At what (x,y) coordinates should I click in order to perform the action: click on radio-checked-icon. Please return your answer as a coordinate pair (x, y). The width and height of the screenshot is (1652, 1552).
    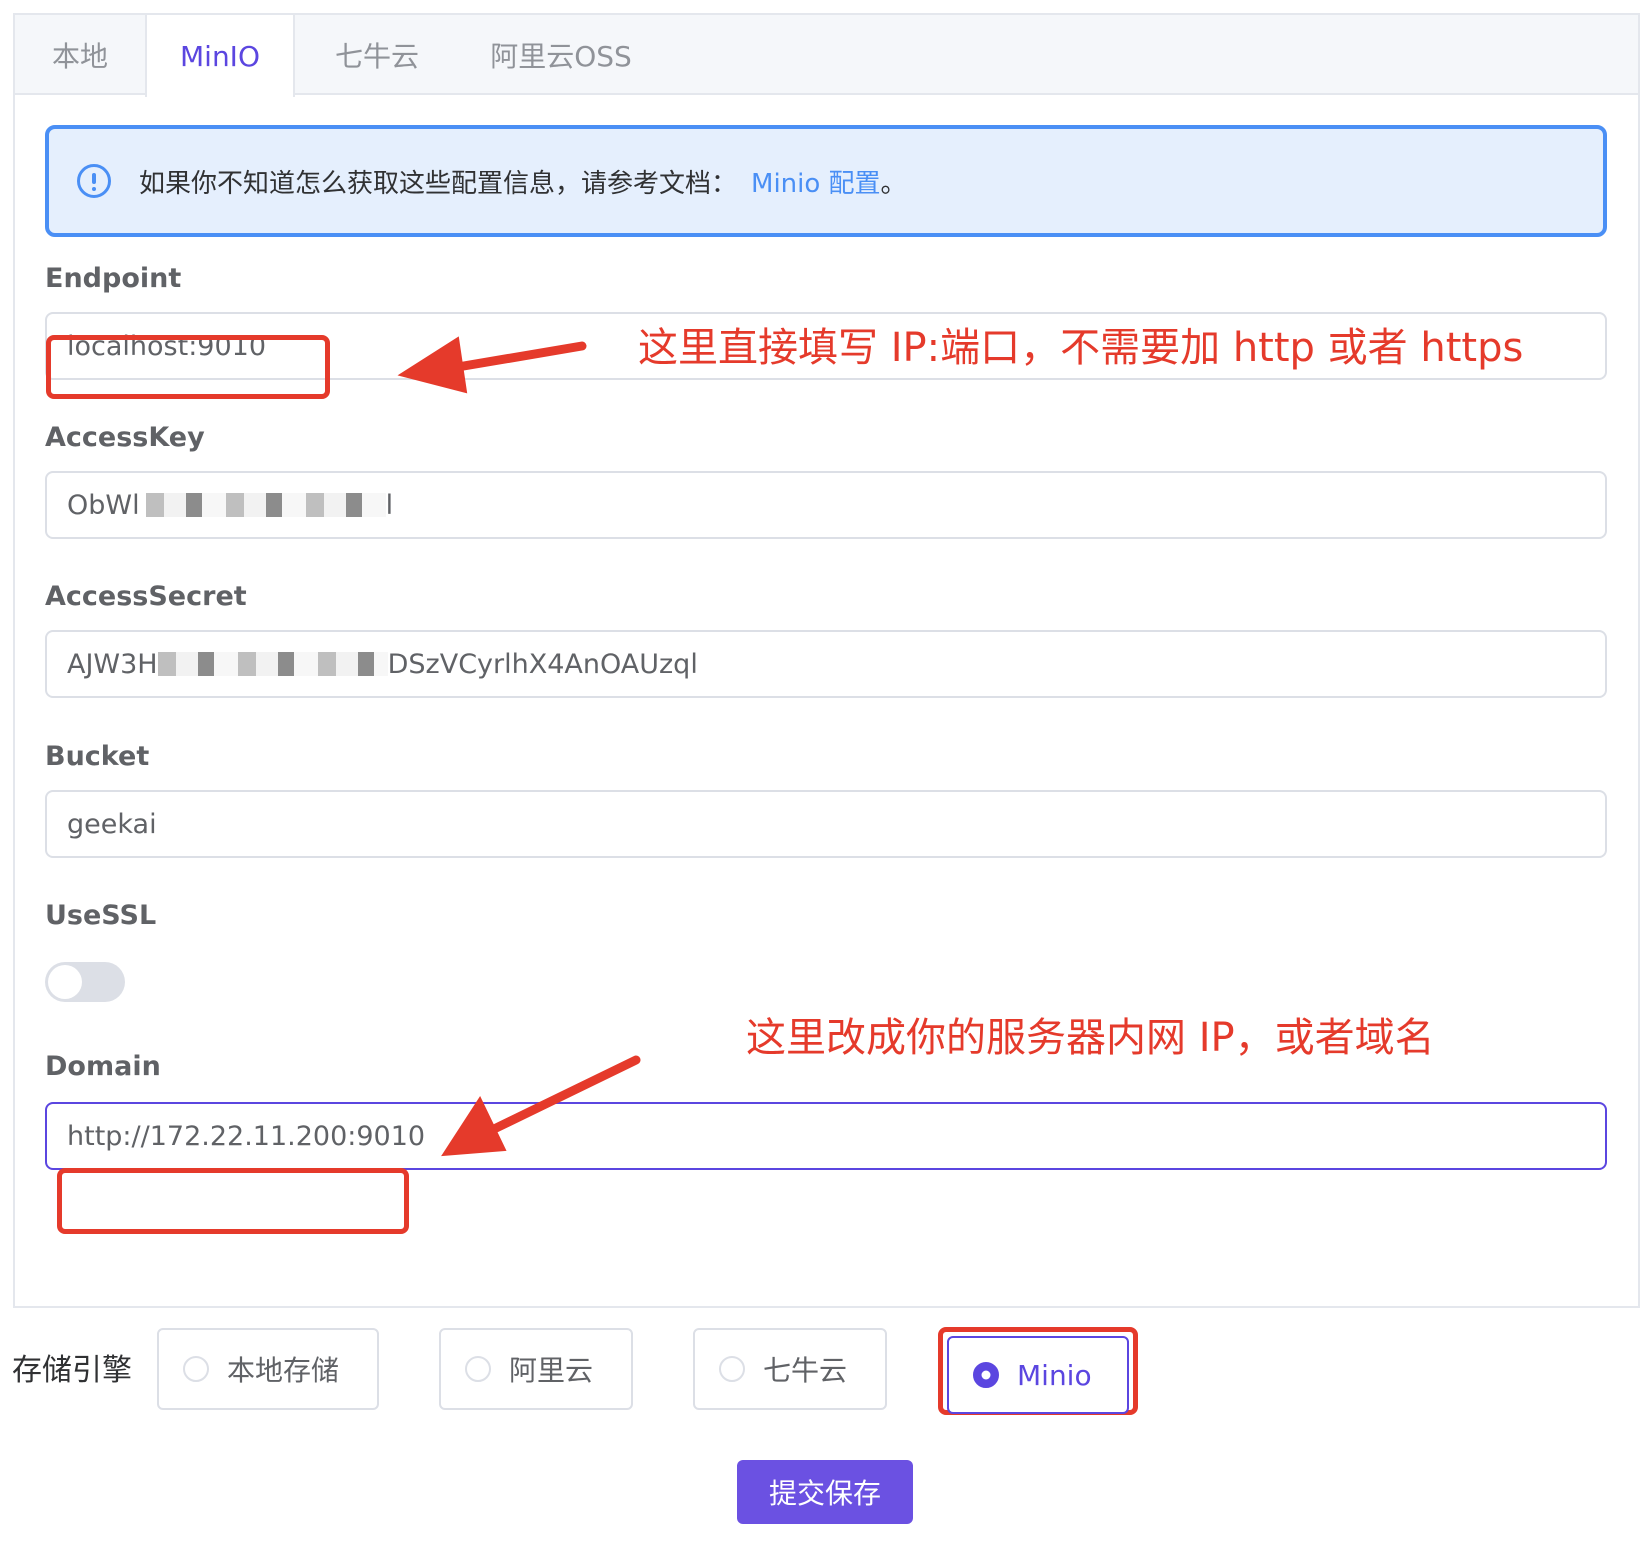
    Looking at the image, I should click on (986, 1375).